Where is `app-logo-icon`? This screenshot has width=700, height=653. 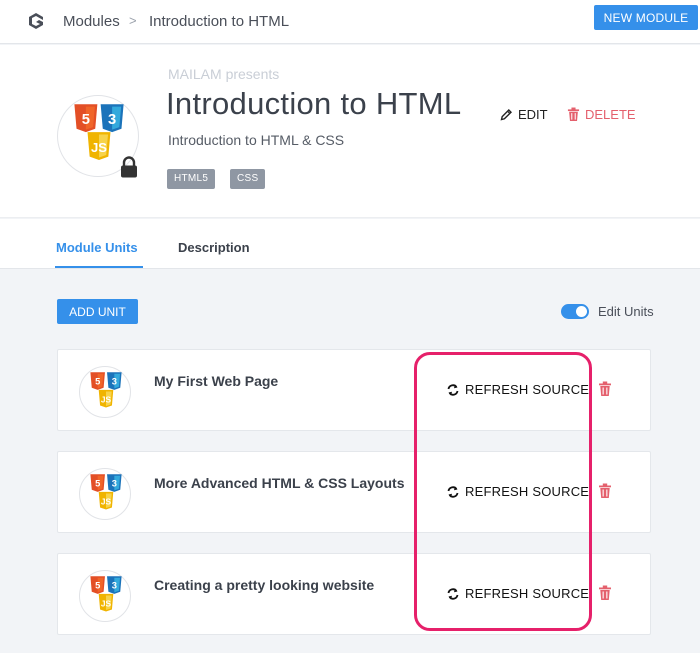
app-logo-icon is located at coordinates (36, 21).